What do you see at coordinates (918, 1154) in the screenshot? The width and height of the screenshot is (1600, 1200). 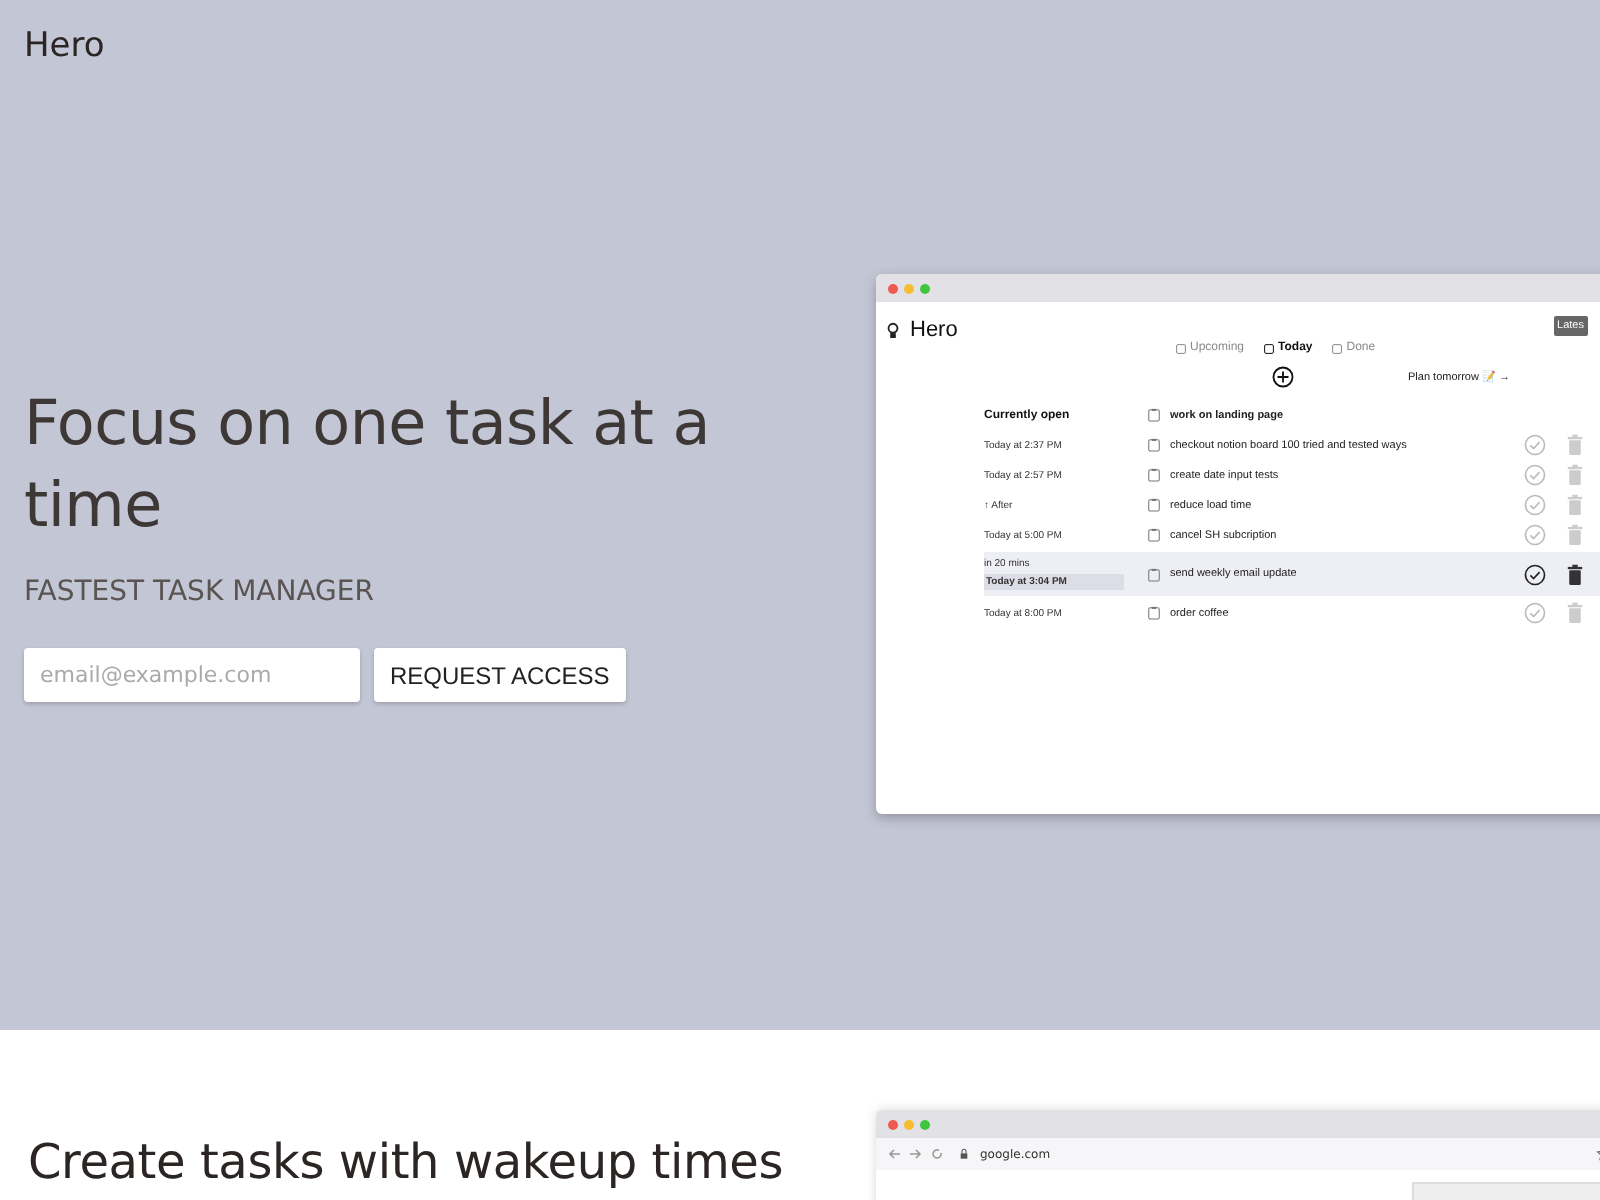 I see `navigation-icon` at bounding box center [918, 1154].